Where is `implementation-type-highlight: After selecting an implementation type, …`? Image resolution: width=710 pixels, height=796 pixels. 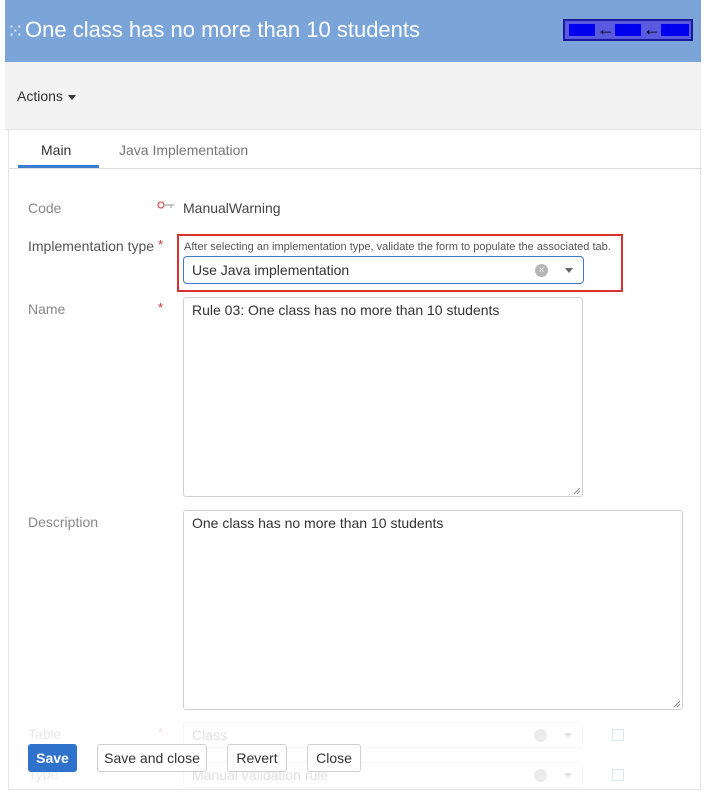
implementation-type-highlight: After selecting an implementation type, … is located at coordinates (400, 263).